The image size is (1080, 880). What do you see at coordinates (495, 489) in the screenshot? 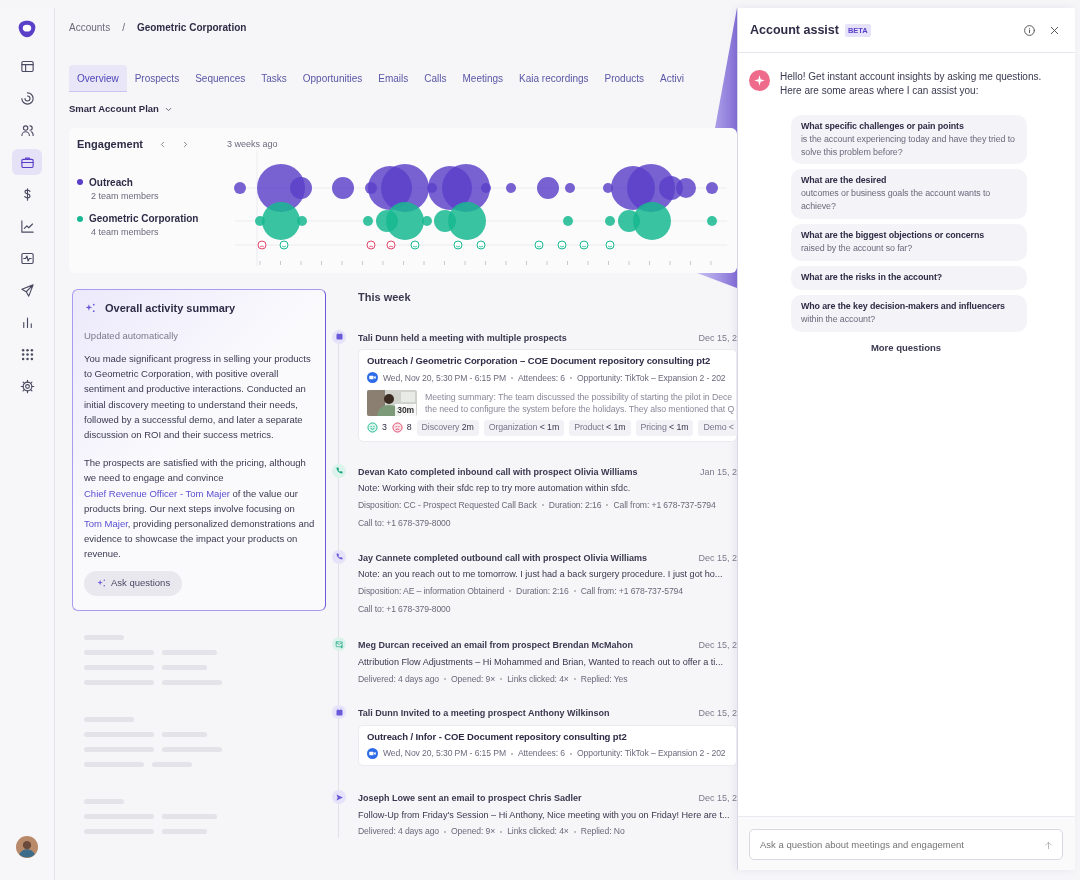
I see `event-note: Note: Working with their sfdc rep to try more automation within sfdc.` at bounding box center [495, 489].